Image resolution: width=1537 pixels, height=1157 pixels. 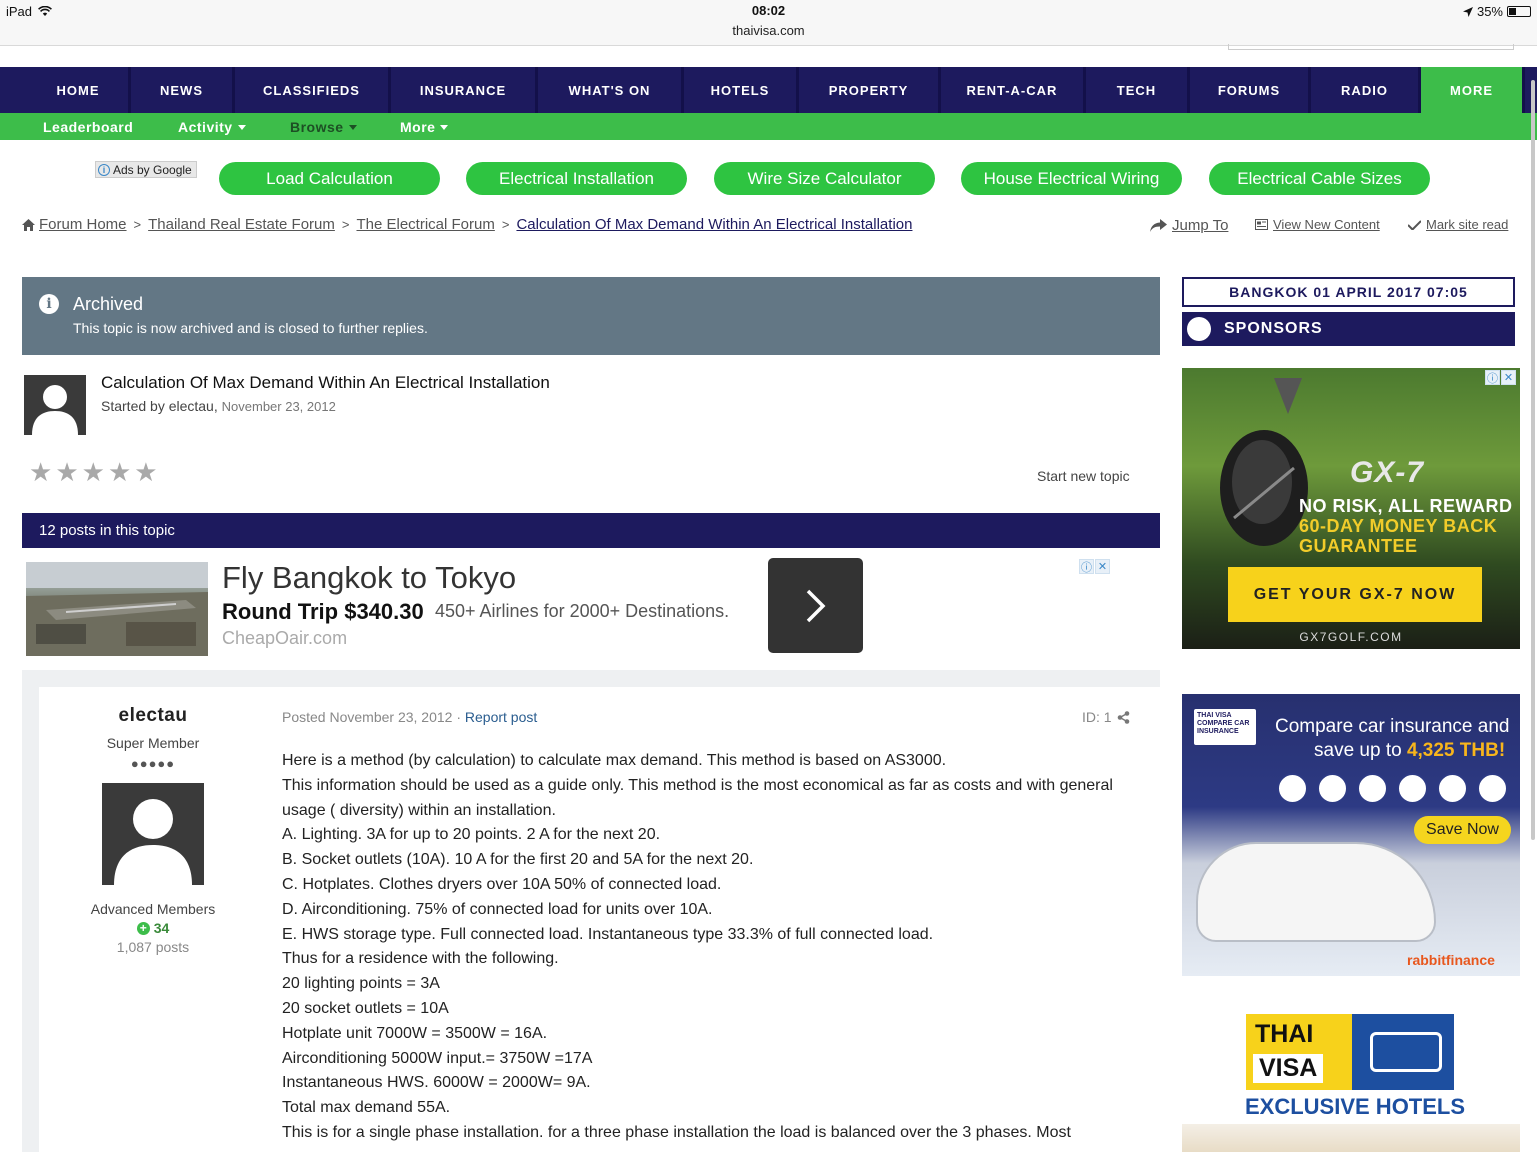 I want to click on subnav-leaderboard: Leaderboard, so click(x=110, y=127).